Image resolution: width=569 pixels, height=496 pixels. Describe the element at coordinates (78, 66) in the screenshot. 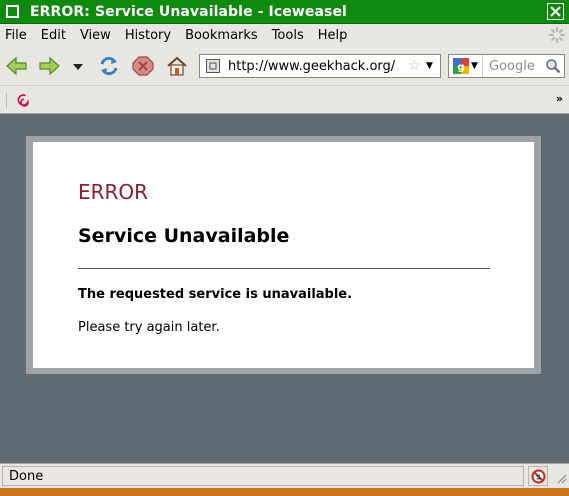

I see `dropdown-arrow-icon` at that location.